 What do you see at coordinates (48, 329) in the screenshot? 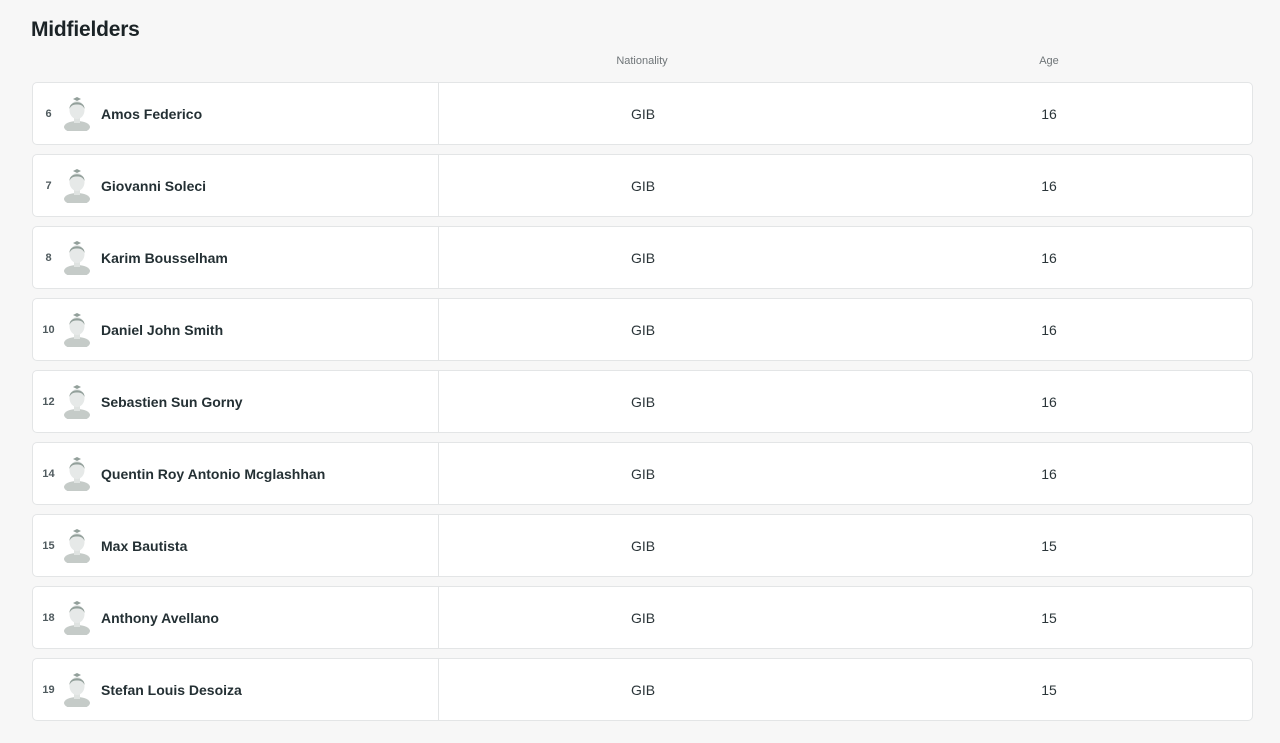
I see `shirt-number: 10` at bounding box center [48, 329].